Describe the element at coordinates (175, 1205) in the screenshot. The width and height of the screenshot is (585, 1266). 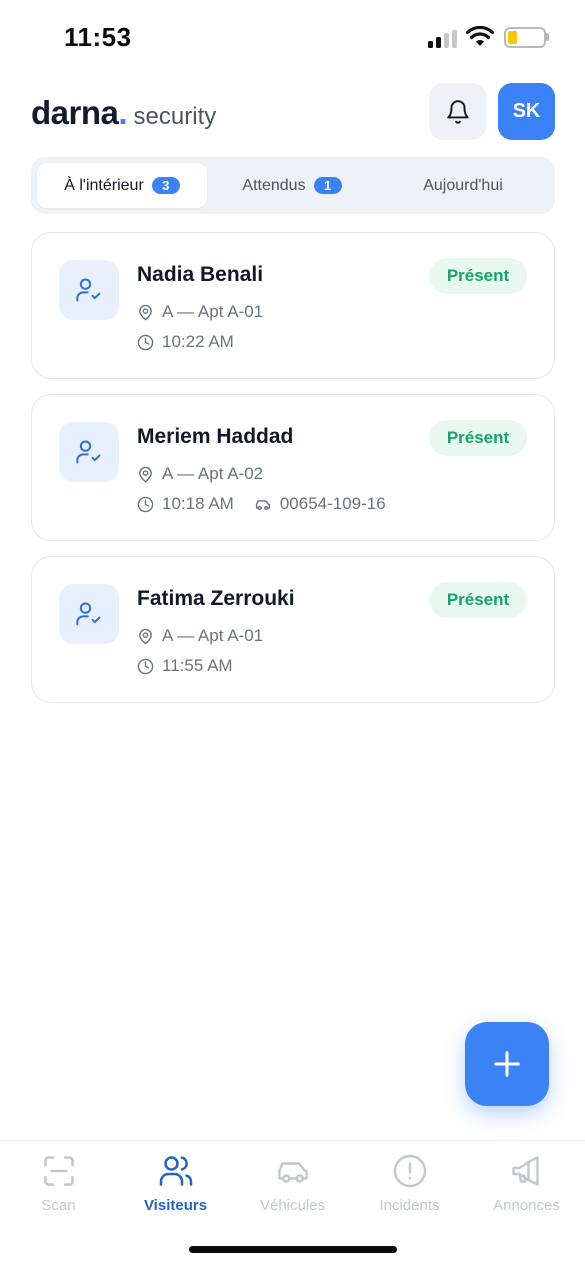
I see `nav-item-label: Visiteurs` at that location.